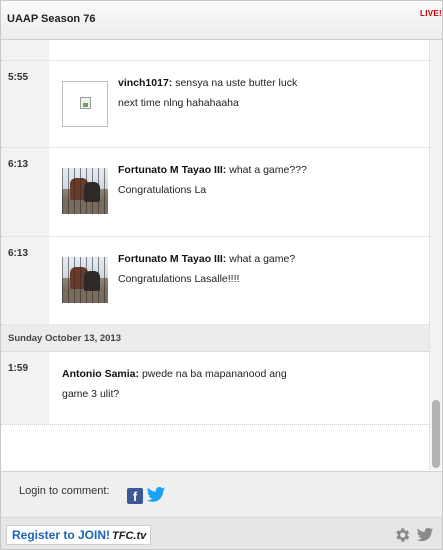 The image size is (443, 550). What do you see at coordinates (221, 20) in the screenshot?
I see `widget-header: UAAP Season 76 LIVE!` at bounding box center [221, 20].